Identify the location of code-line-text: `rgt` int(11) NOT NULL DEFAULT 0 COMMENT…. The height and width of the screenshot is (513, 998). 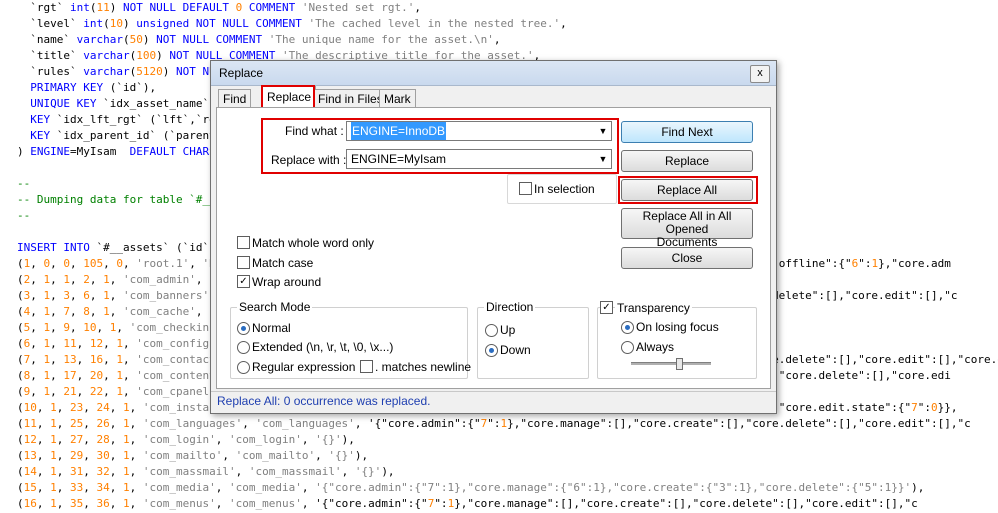
(219, 7).